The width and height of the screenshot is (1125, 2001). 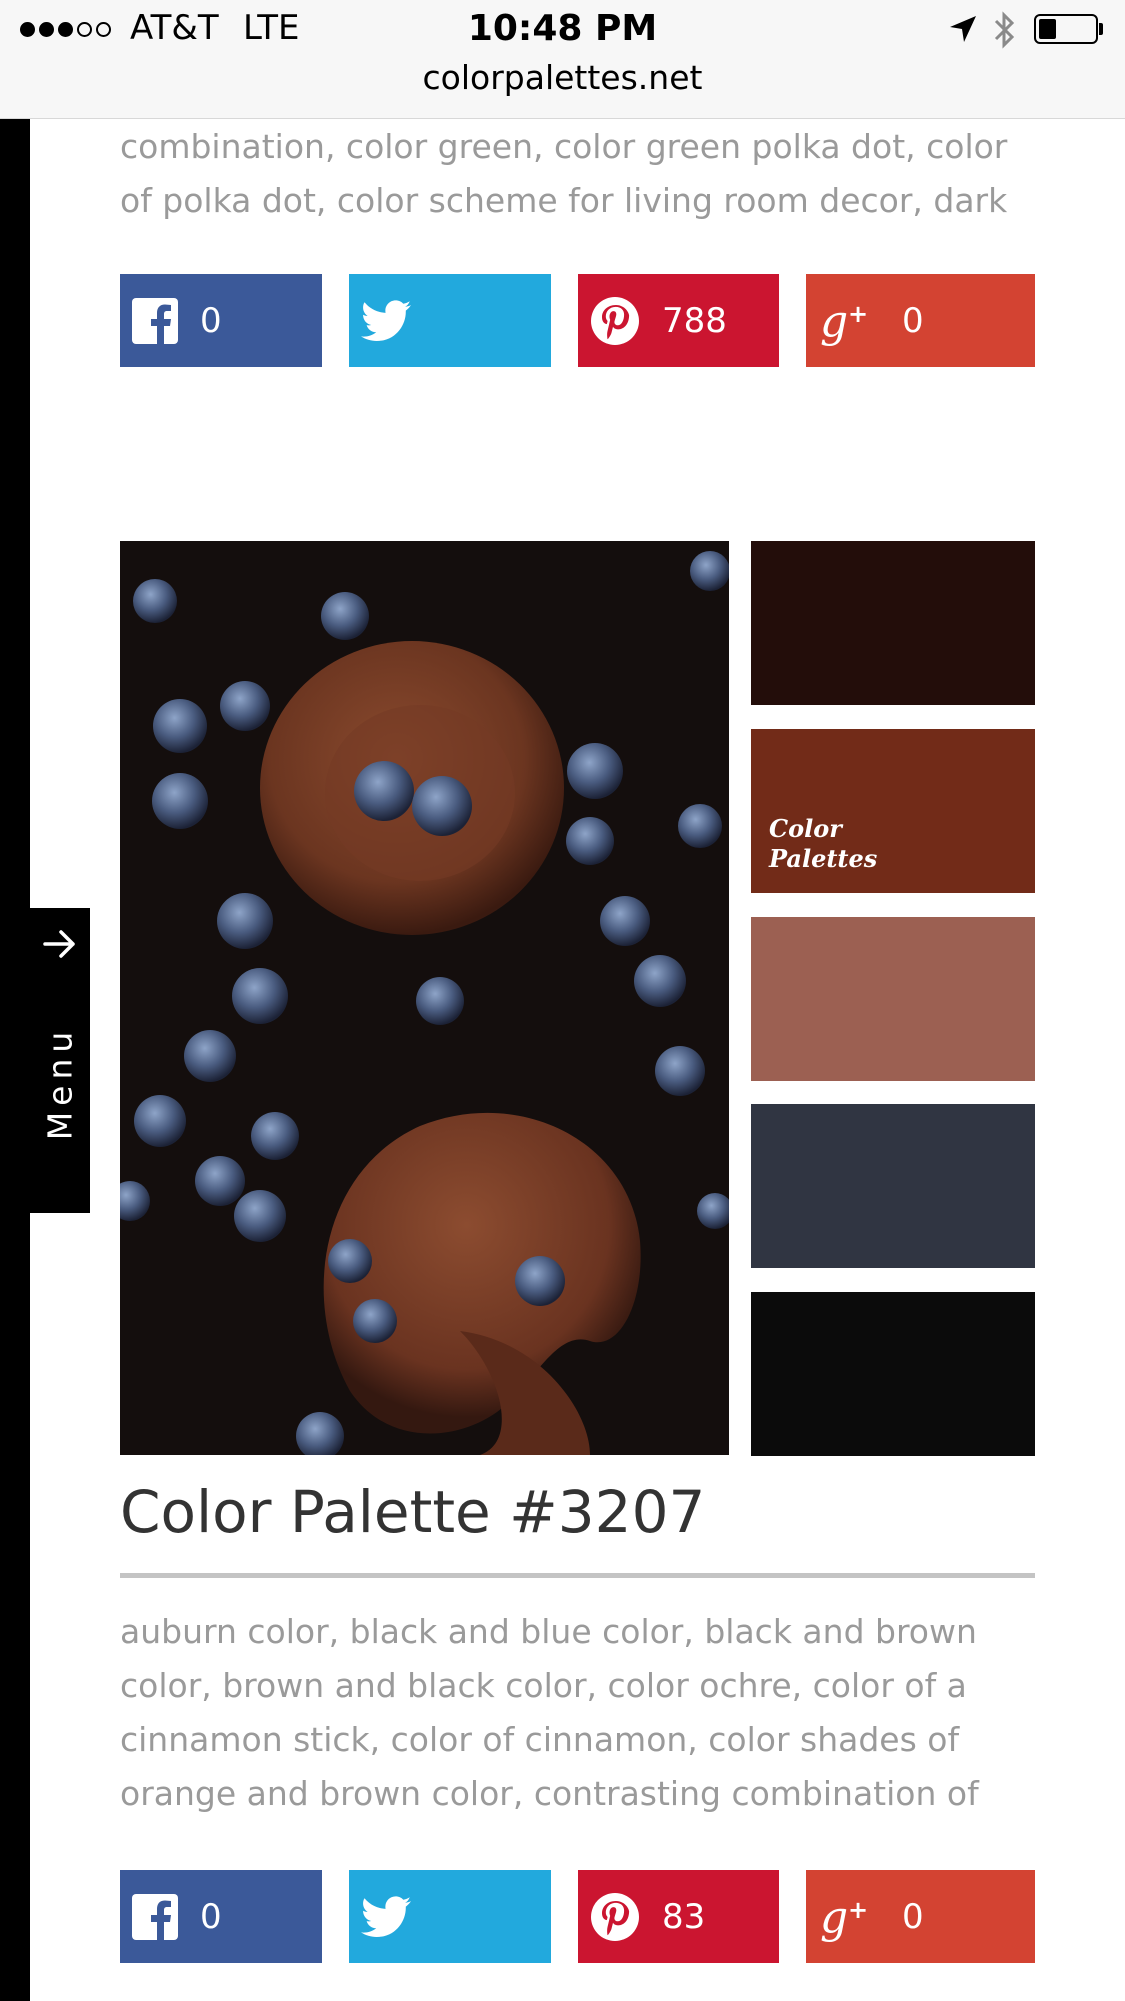 What do you see at coordinates (805, 828) in the screenshot?
I see `logo-line-1: Color` at bounding box center [805, 828].